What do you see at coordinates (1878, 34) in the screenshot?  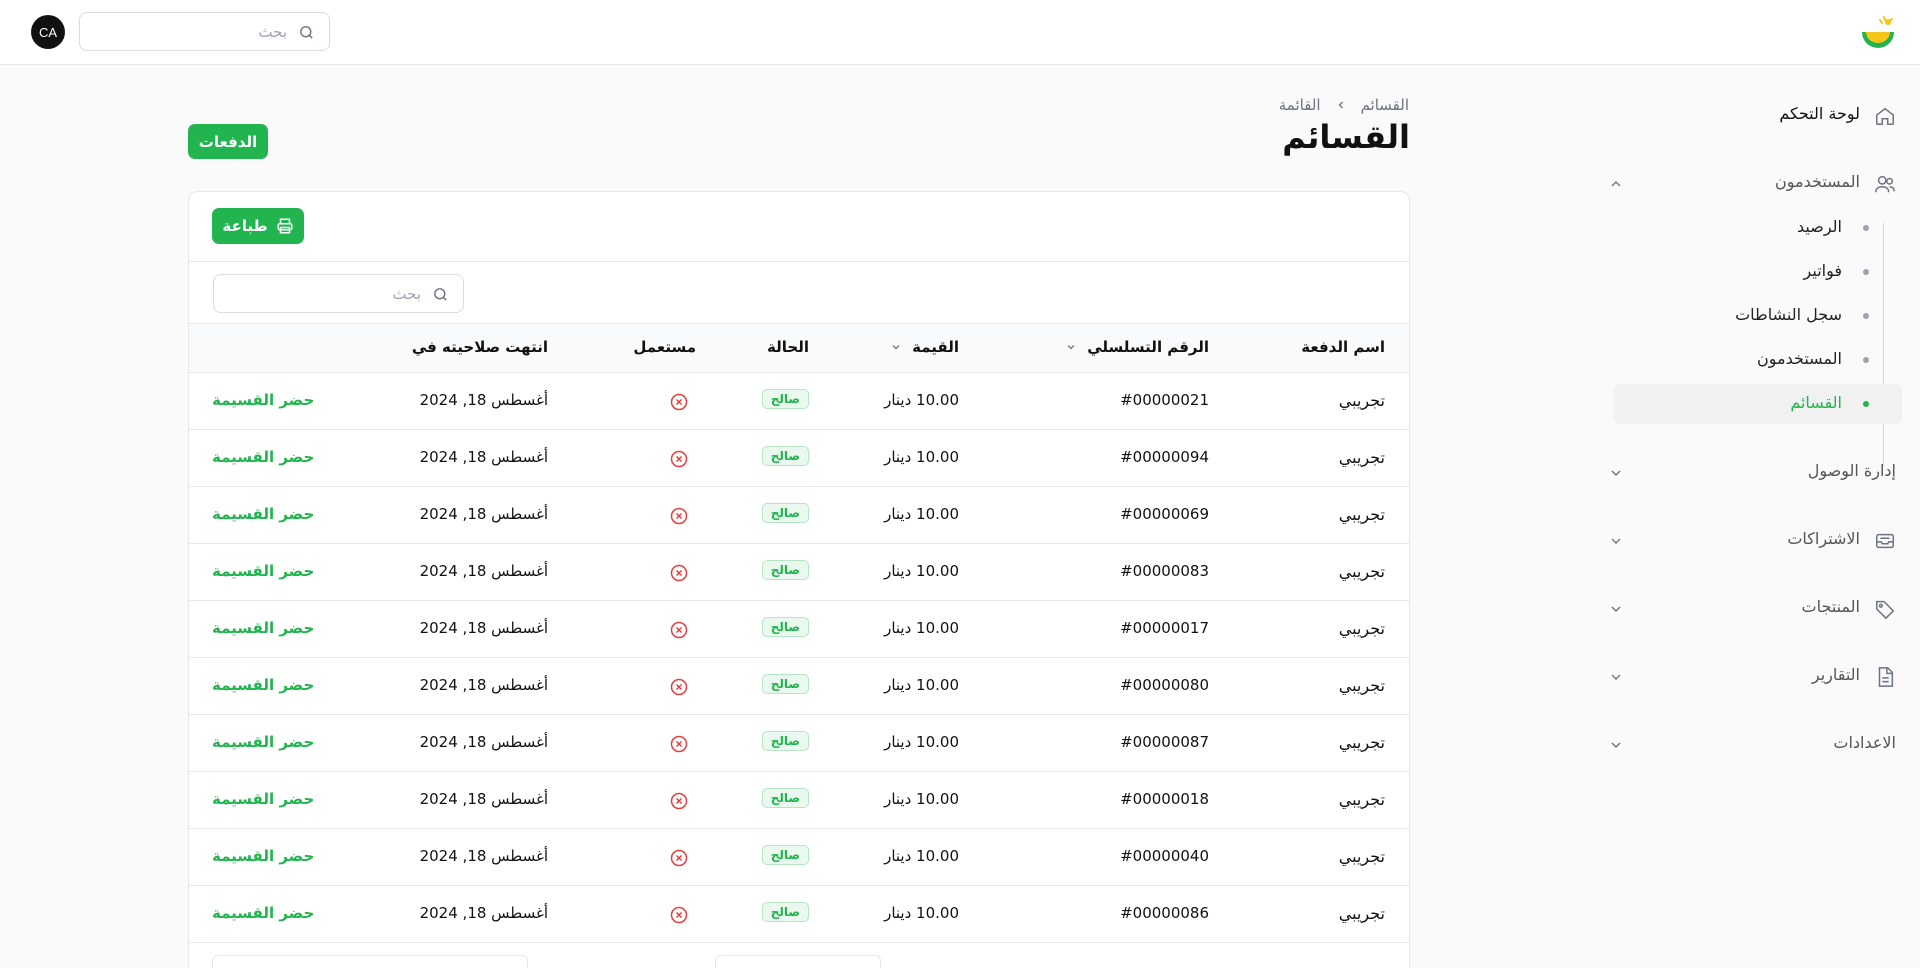 I see `logo-icon` at bounding box center [1878, 34].